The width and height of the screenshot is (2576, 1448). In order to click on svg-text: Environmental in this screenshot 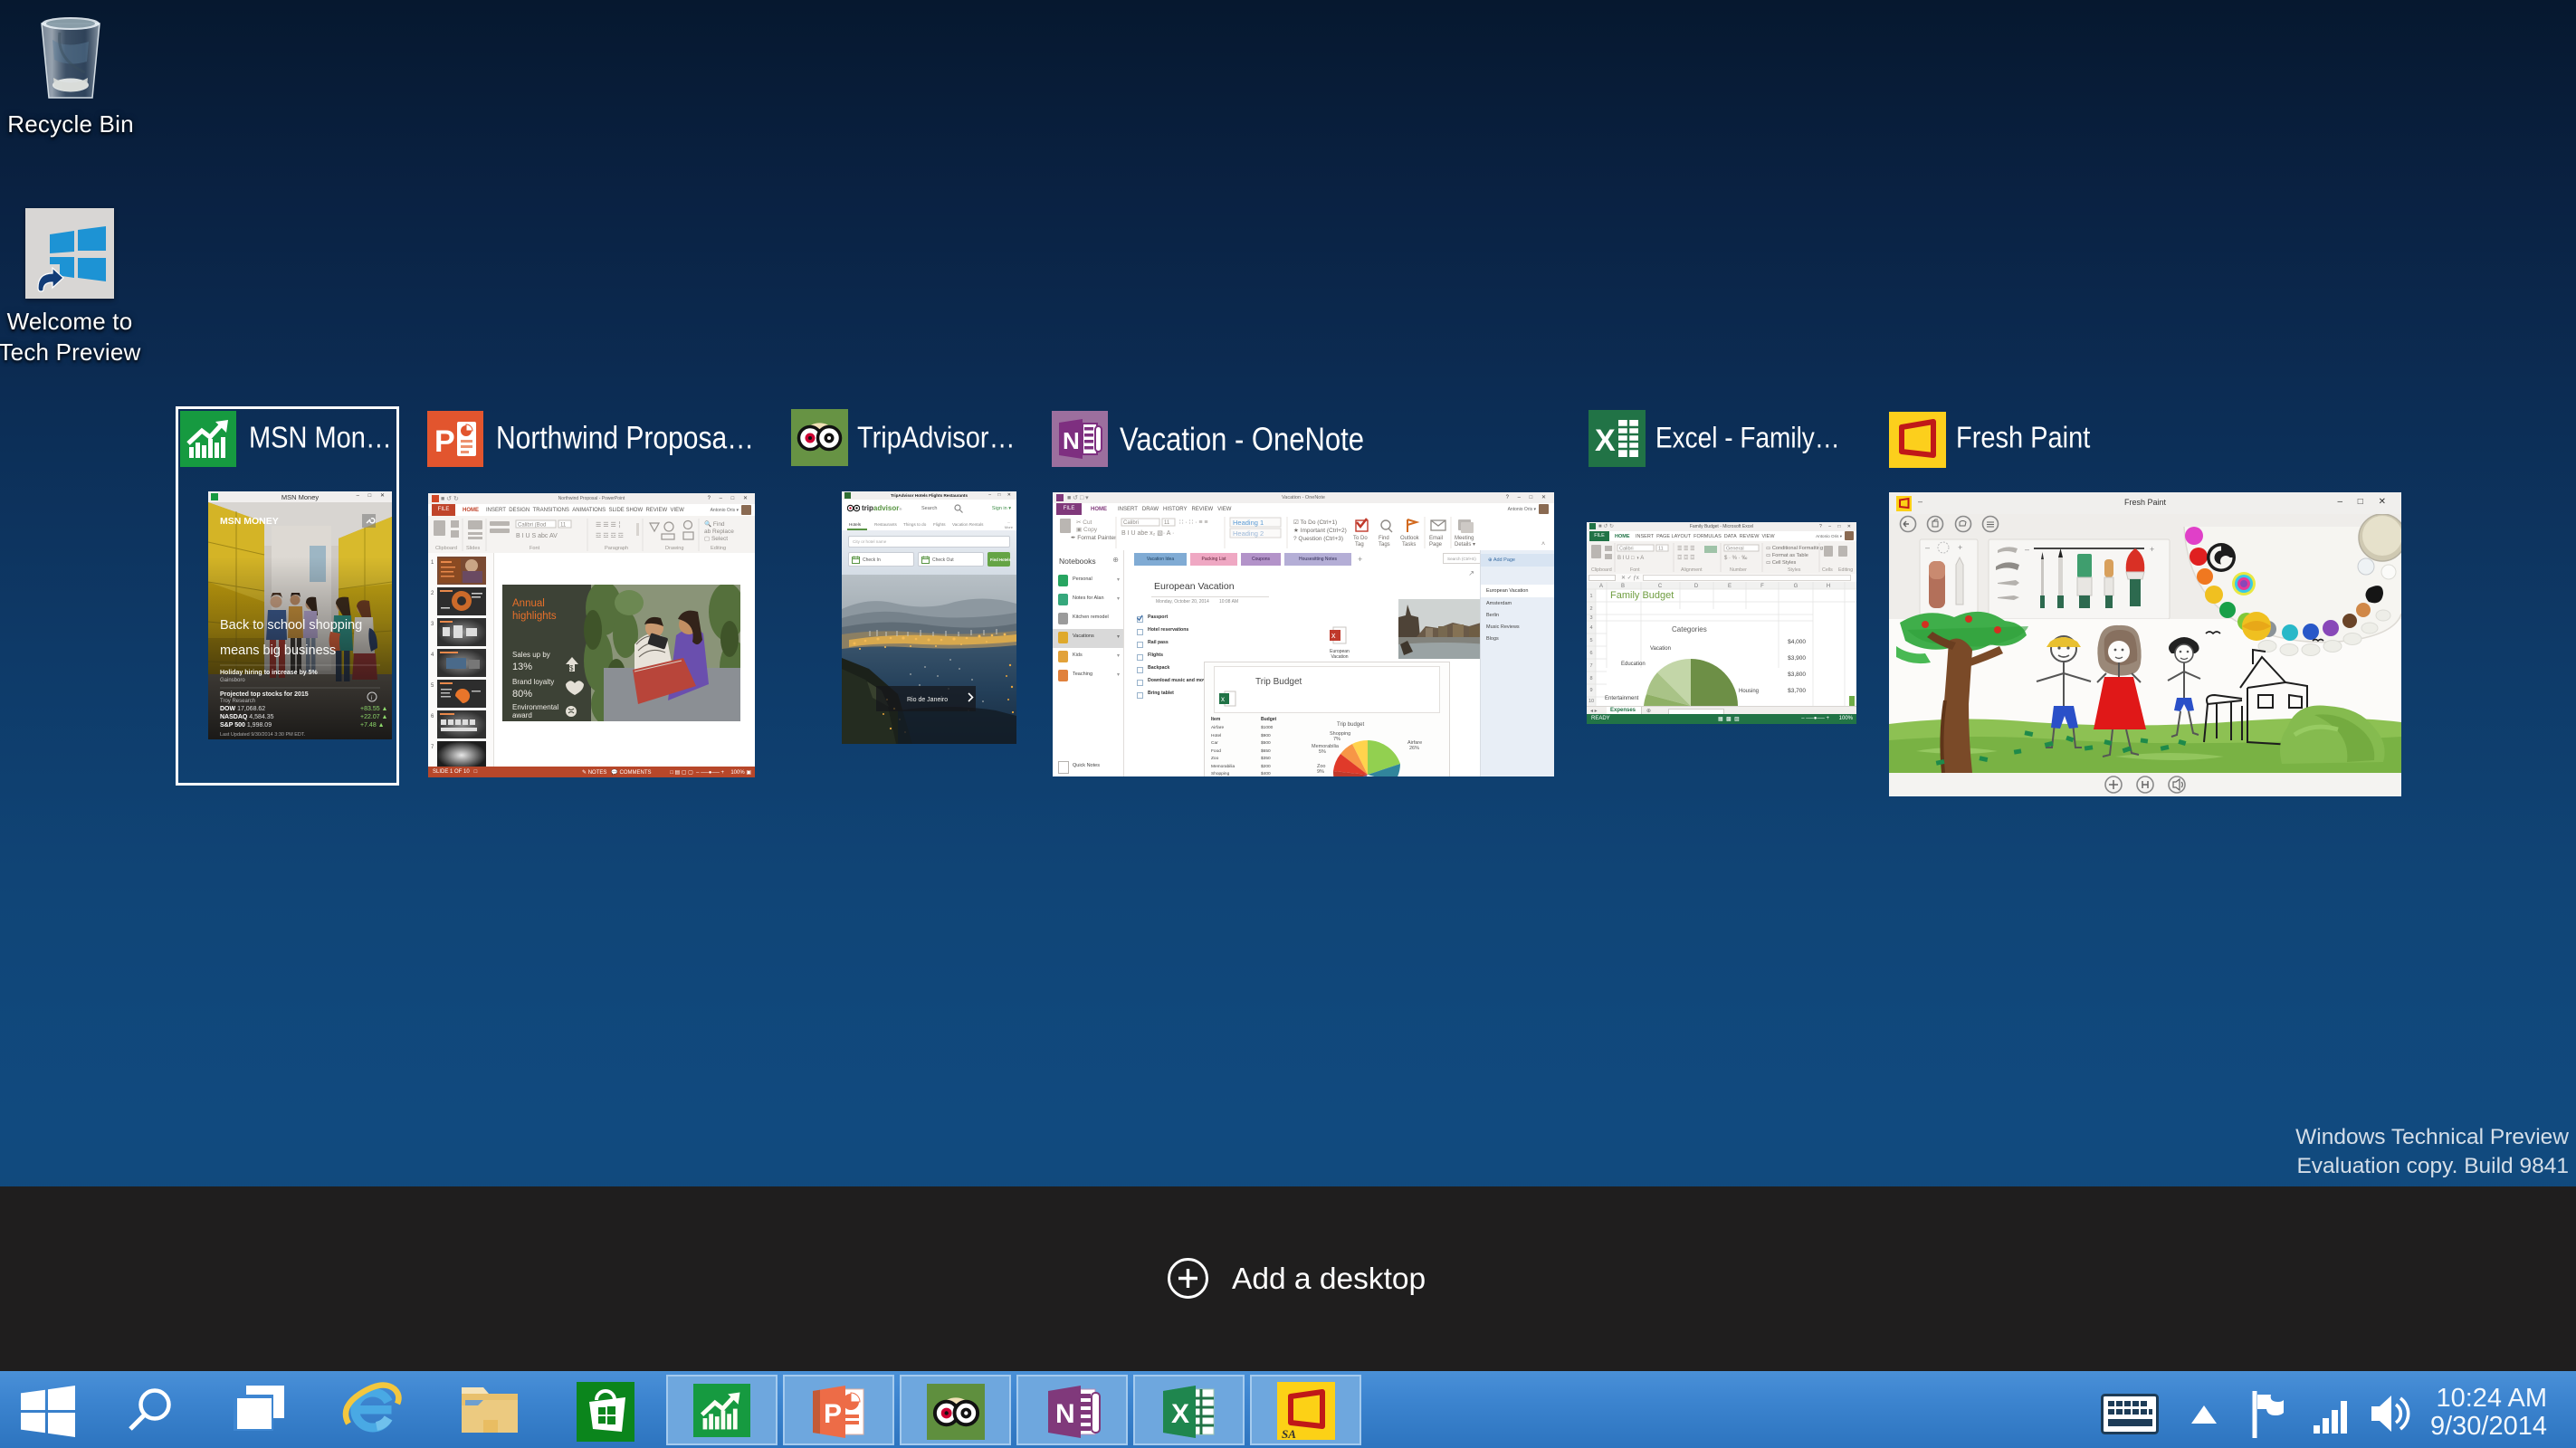, I will do `click(535, 707)`.